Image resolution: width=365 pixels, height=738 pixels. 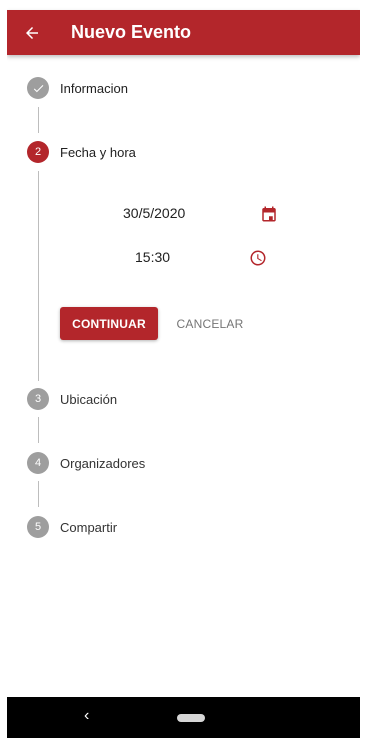 I want to click on date-field: 30/5/2020, so click(x=154, y=213).